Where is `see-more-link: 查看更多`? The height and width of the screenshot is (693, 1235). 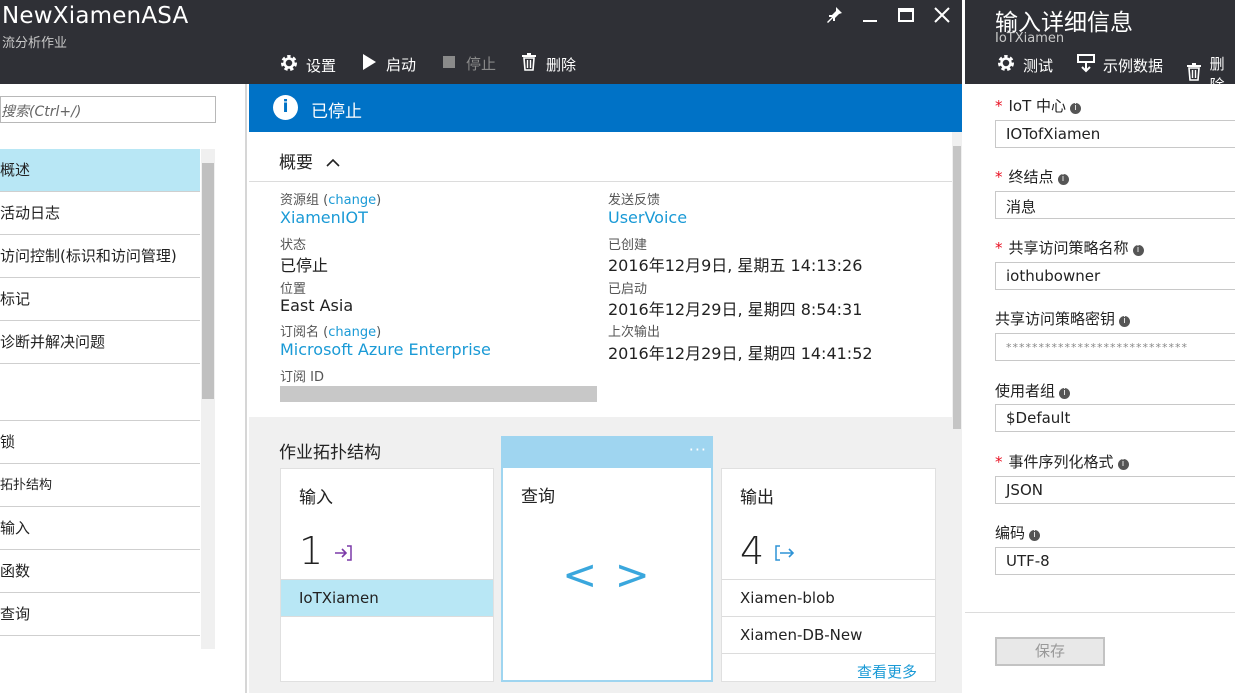
see-more-link: 查看更多 is located at coordinates (828, 671).